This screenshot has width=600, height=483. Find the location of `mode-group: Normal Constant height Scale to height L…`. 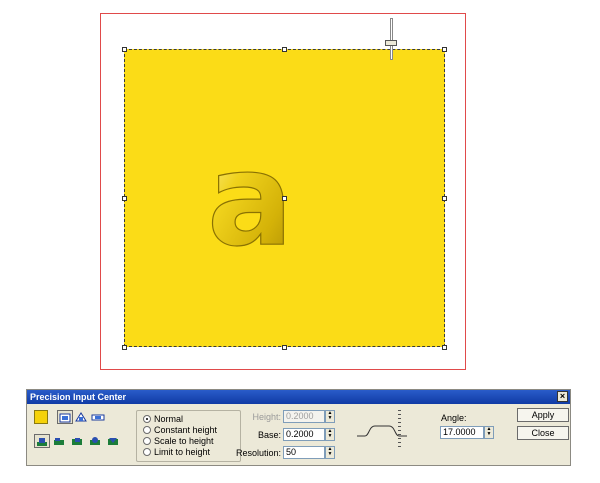

mode-group: Normal Constant height Scale to height L… is located at coordinates (188, 436).